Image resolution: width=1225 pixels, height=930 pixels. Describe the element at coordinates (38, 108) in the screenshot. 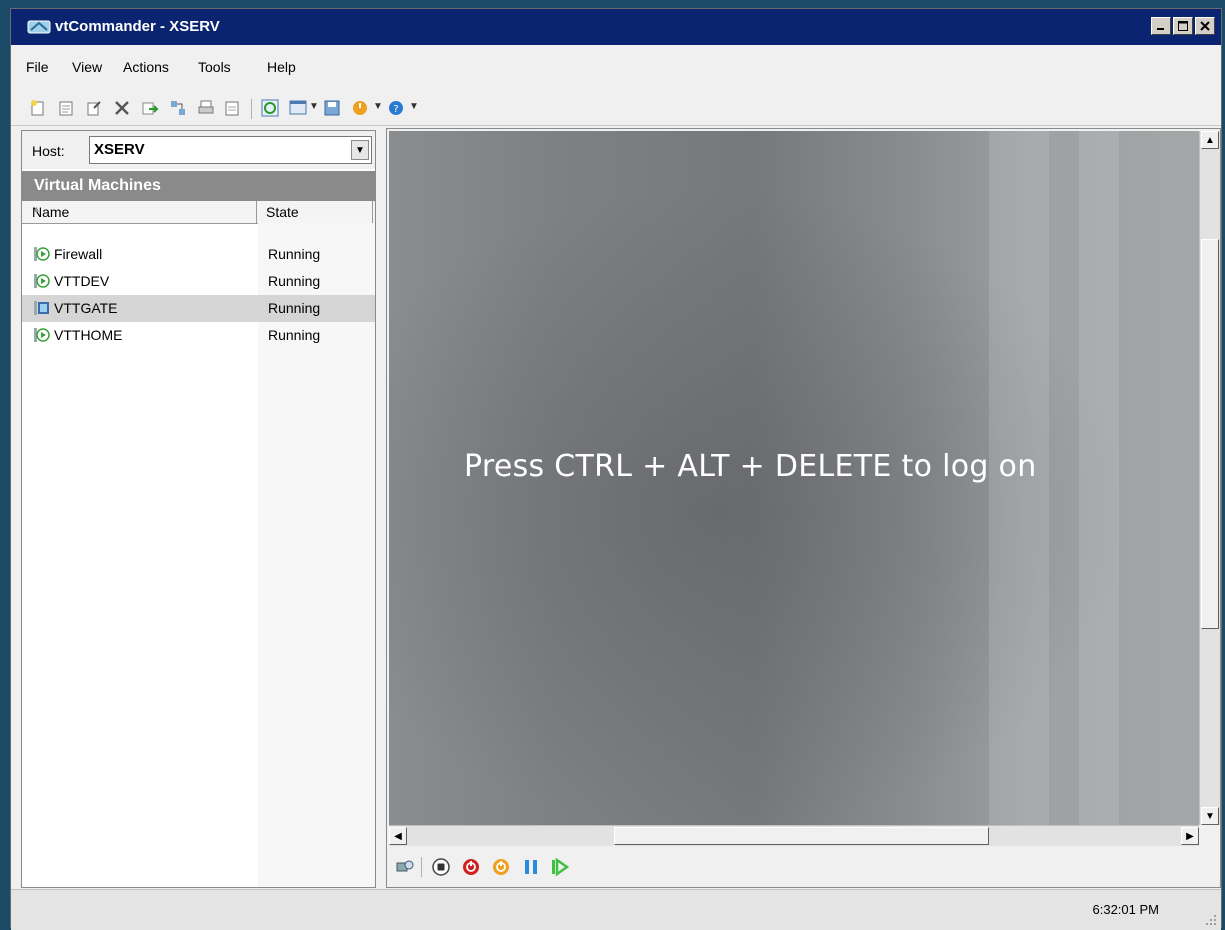

I see `new-vm-icon` at that location.